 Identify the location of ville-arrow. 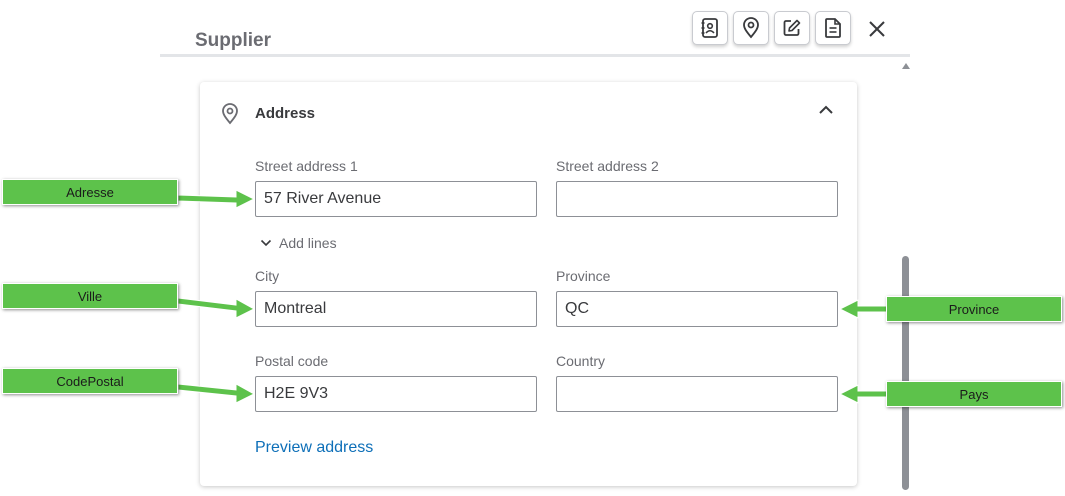
(216, 308).